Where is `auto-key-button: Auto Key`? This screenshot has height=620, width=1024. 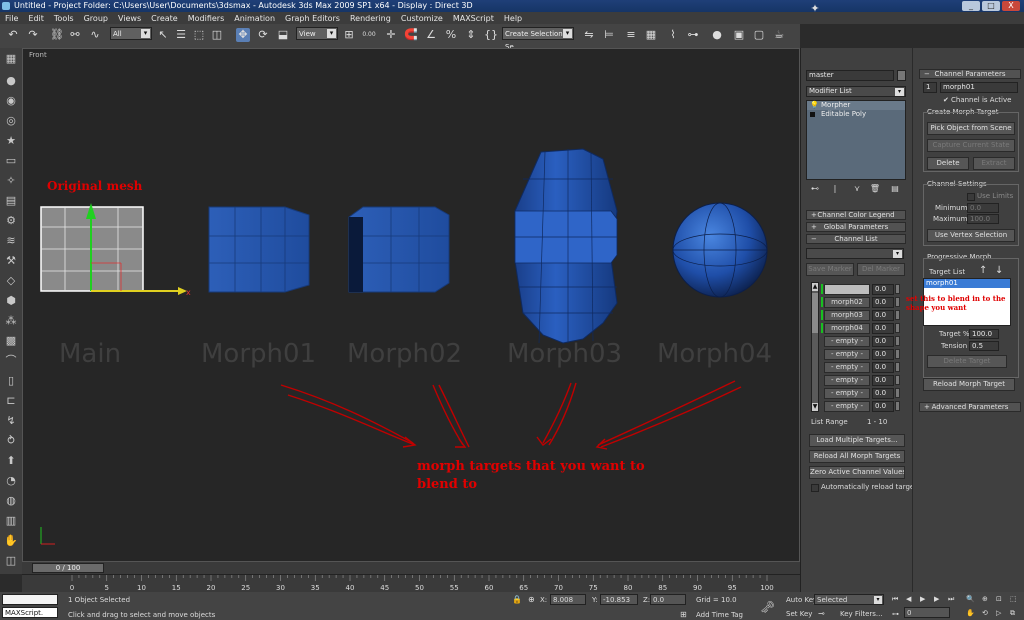
auto-key-button: Auto Key is located at coordinates (801, 600).